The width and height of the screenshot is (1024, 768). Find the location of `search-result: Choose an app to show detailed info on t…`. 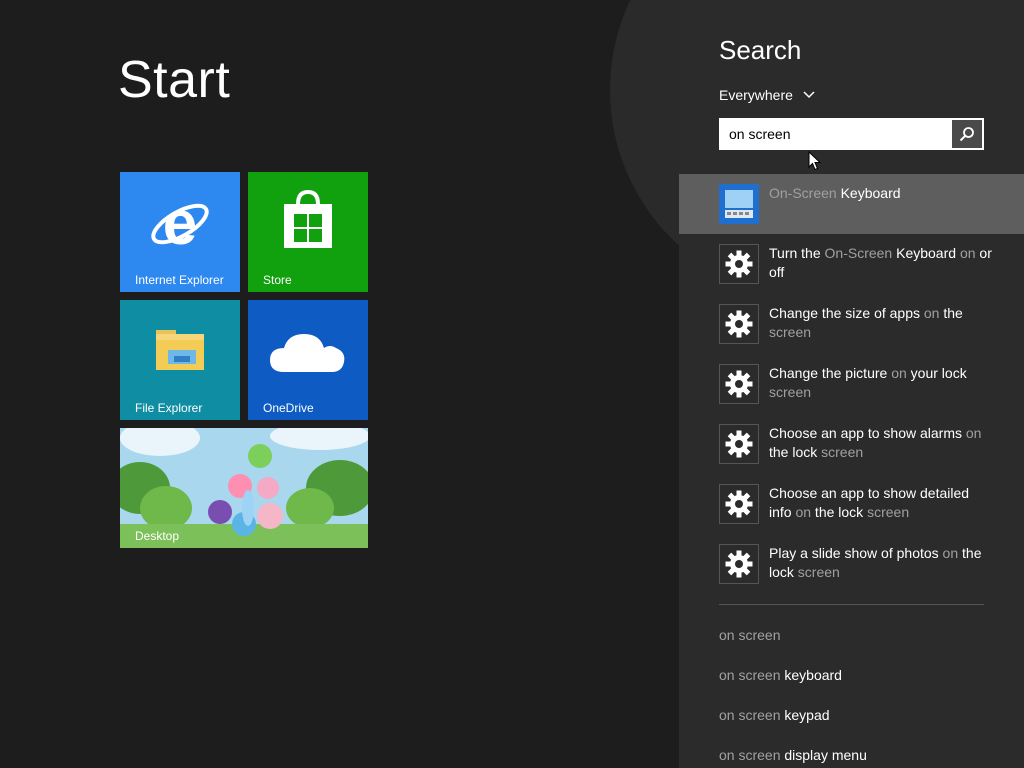

search-result: Choose an app to show detailed info on t… is located at coordinates (851, 504).